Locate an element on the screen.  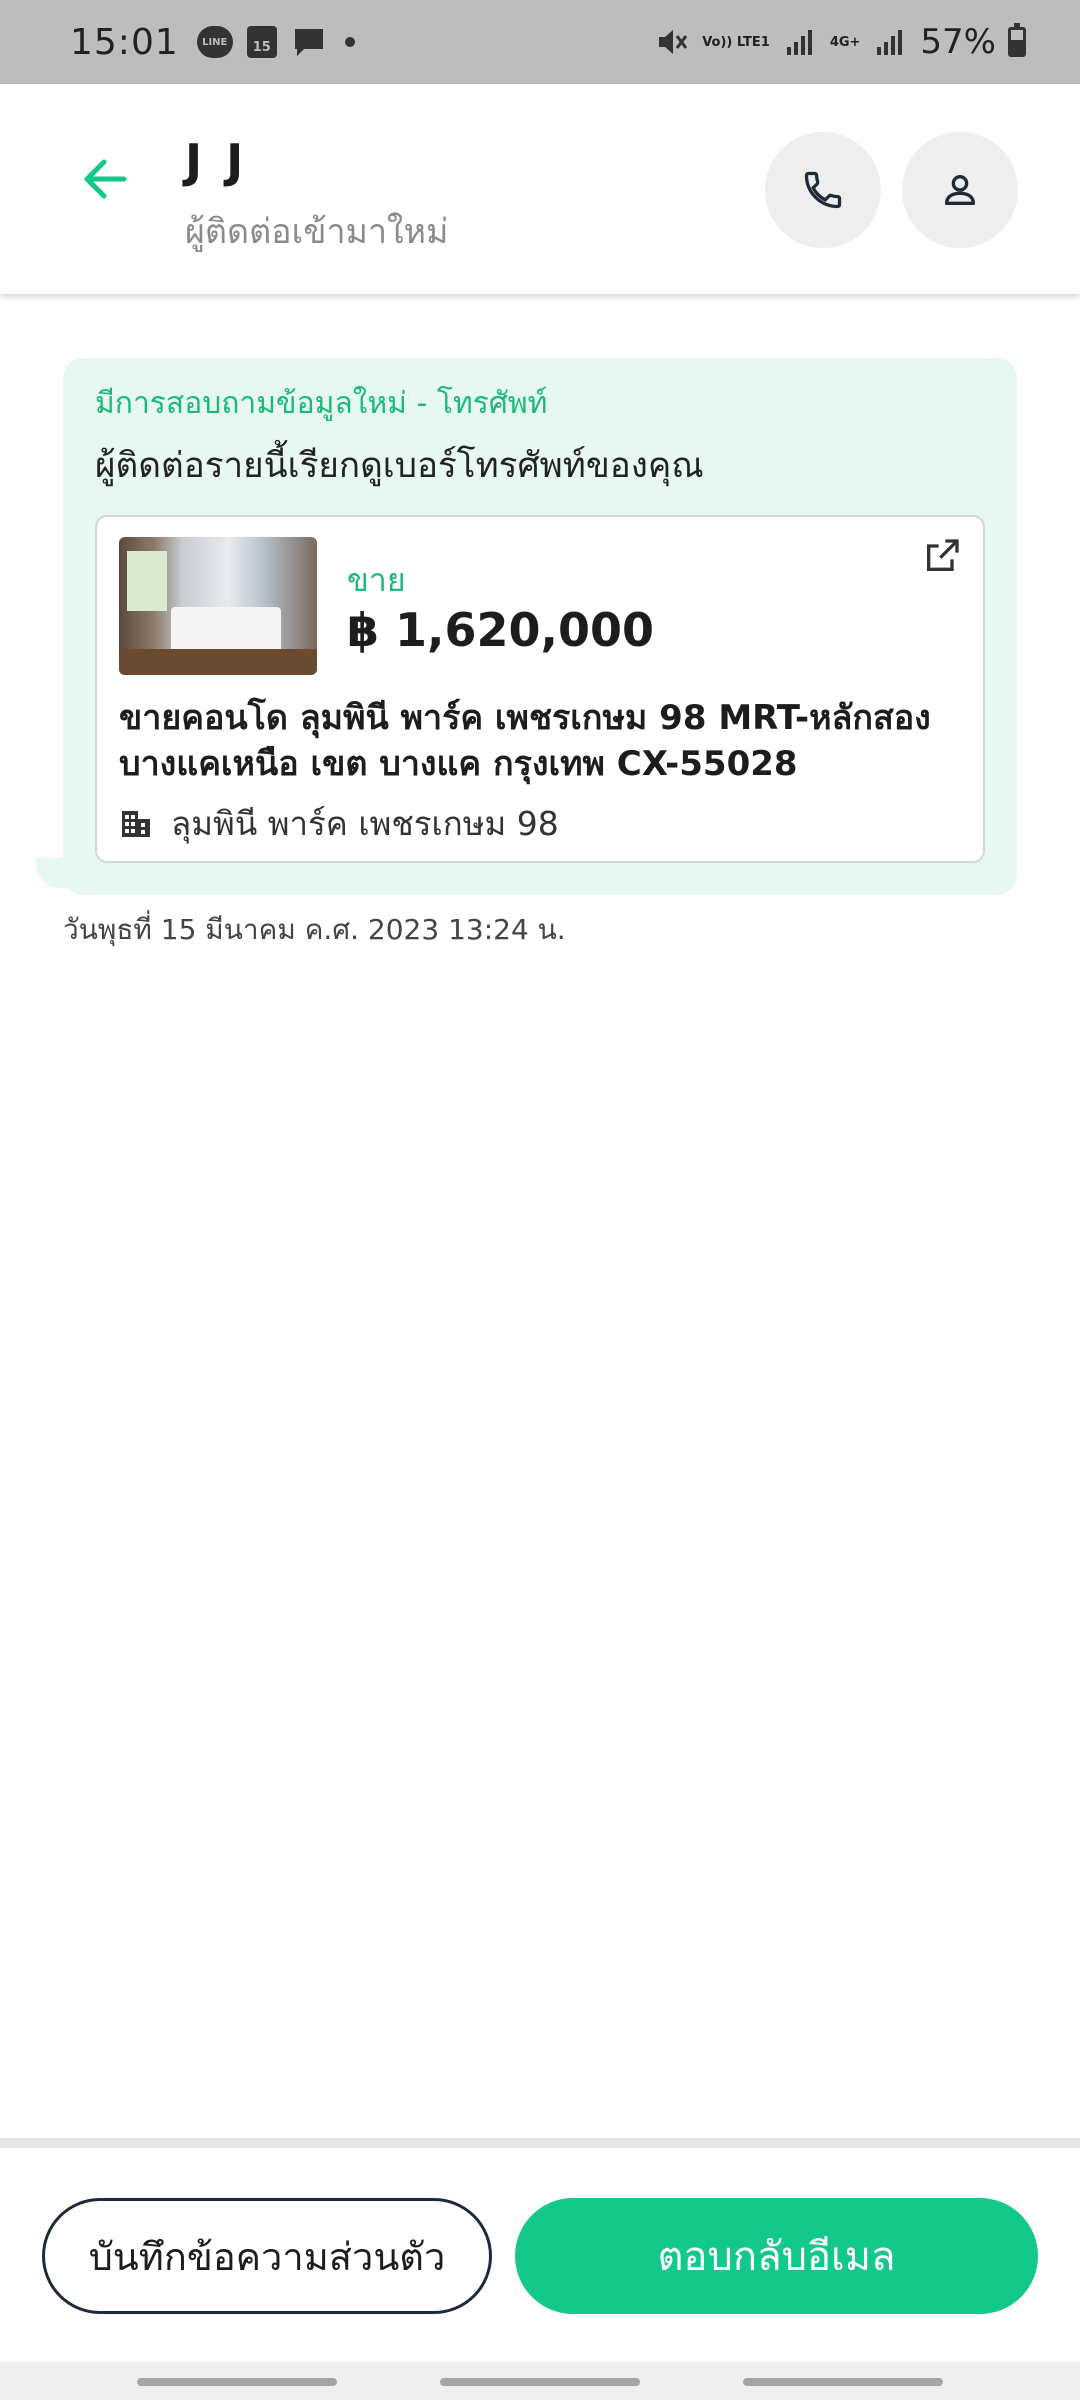
external-link-icon is located at coordinates (942, 556).